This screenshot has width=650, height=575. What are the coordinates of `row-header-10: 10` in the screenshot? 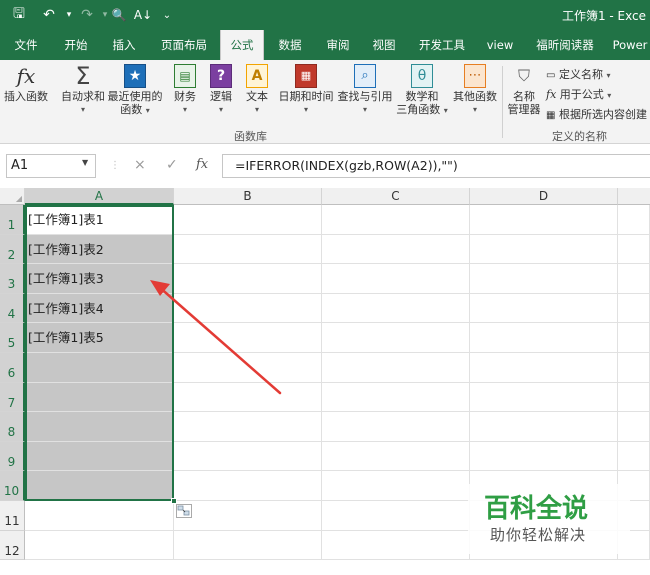 It's located at (12, 486).